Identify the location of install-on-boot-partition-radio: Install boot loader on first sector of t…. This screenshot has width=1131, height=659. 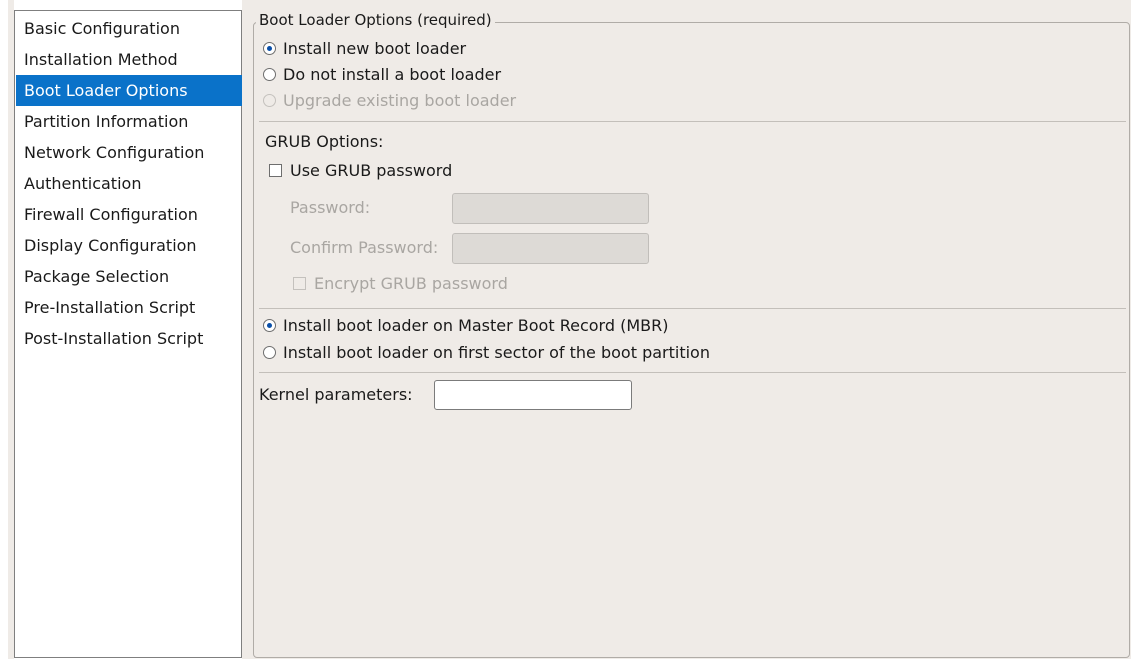
(486, 353).